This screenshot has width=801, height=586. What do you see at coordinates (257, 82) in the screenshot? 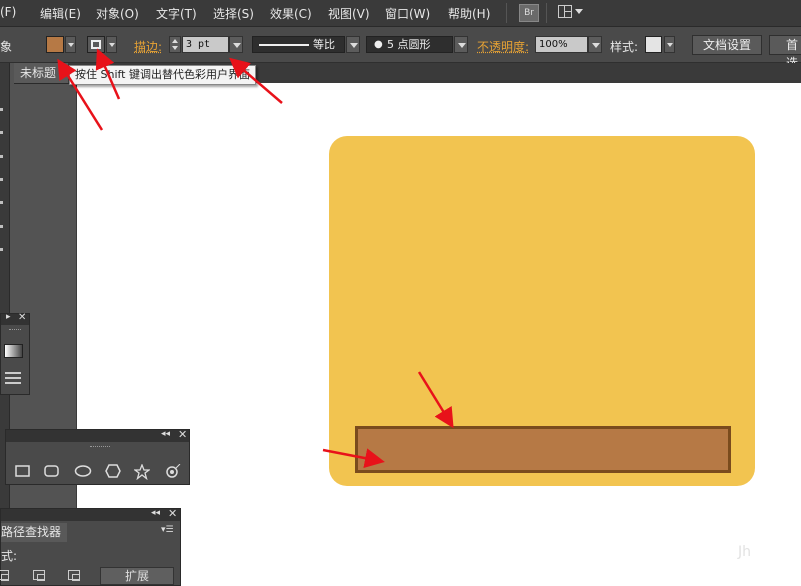
I see `annotation-arrow-weight` at bounding box center [257, 82].